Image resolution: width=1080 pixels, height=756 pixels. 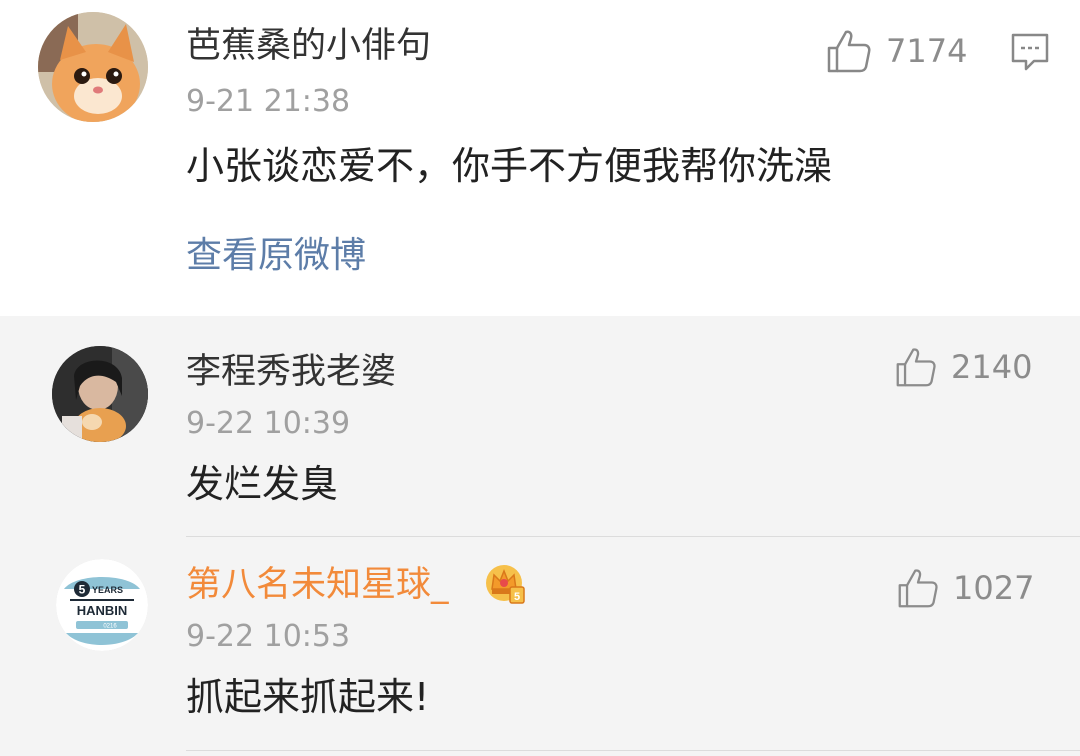 What do you see at coordinates (262, 484) in the screenshot?
I see `reply-text: 发烂发臭` at bounding box center [262, 484].